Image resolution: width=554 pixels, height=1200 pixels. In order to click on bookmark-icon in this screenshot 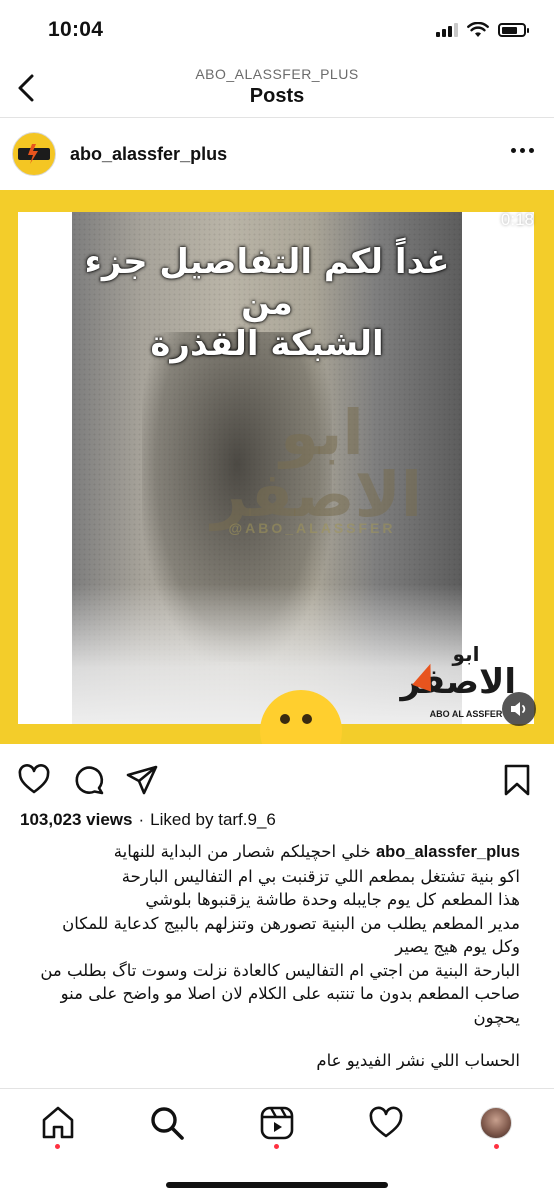, I will do `click(517, 780)`.